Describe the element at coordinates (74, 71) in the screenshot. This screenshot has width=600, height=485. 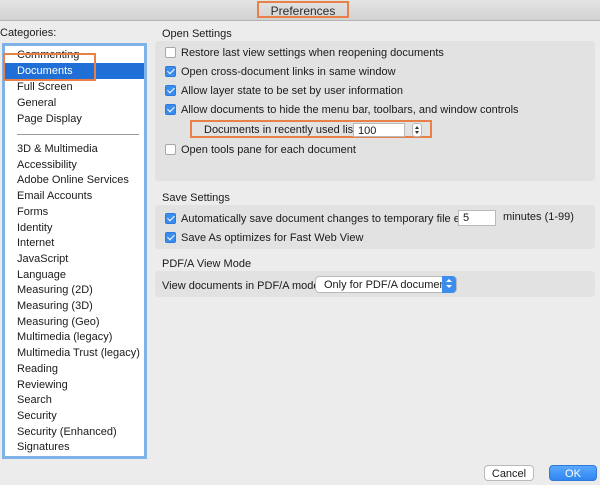
I see `sidebar-item-documents: Documents` at that location.